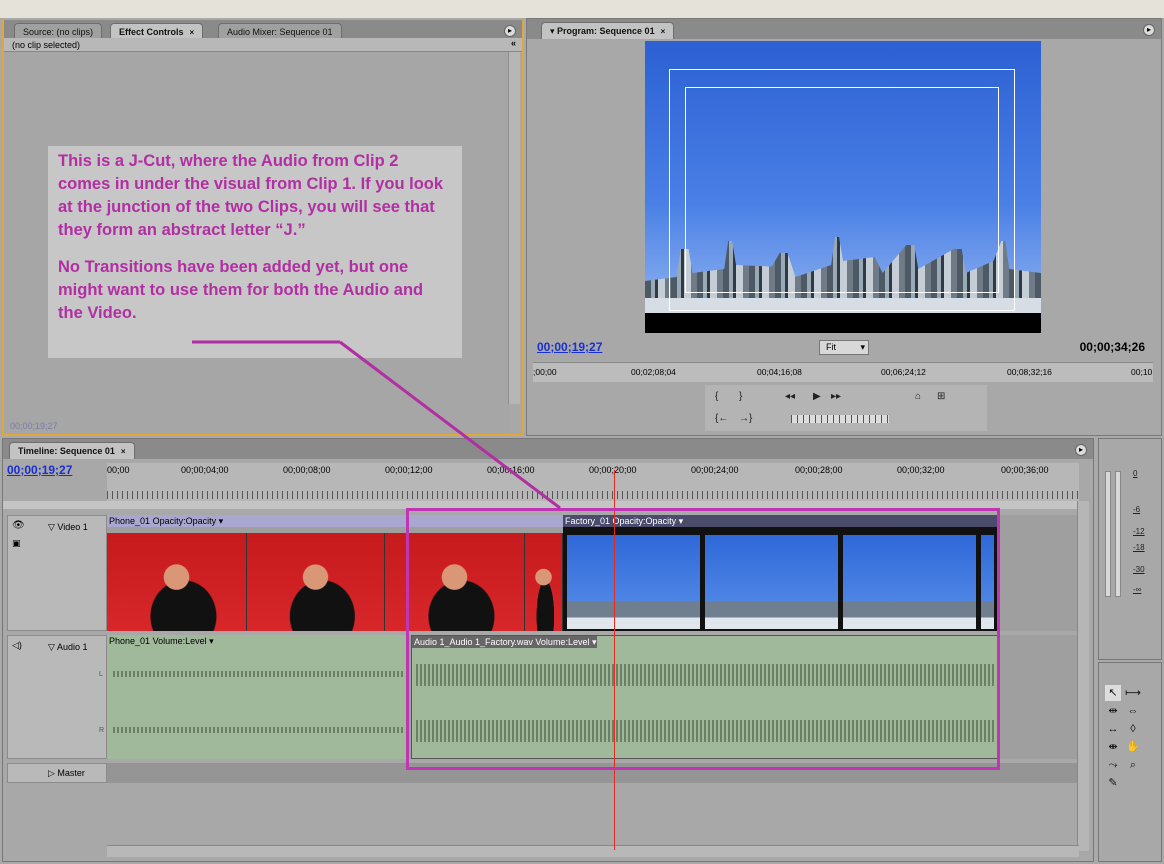 This screenshot has width=1164, height=864. Describe the element at coordinates (1113, 729) in the screenshot. I see `rate-stretch-icon: ↔` at that location.